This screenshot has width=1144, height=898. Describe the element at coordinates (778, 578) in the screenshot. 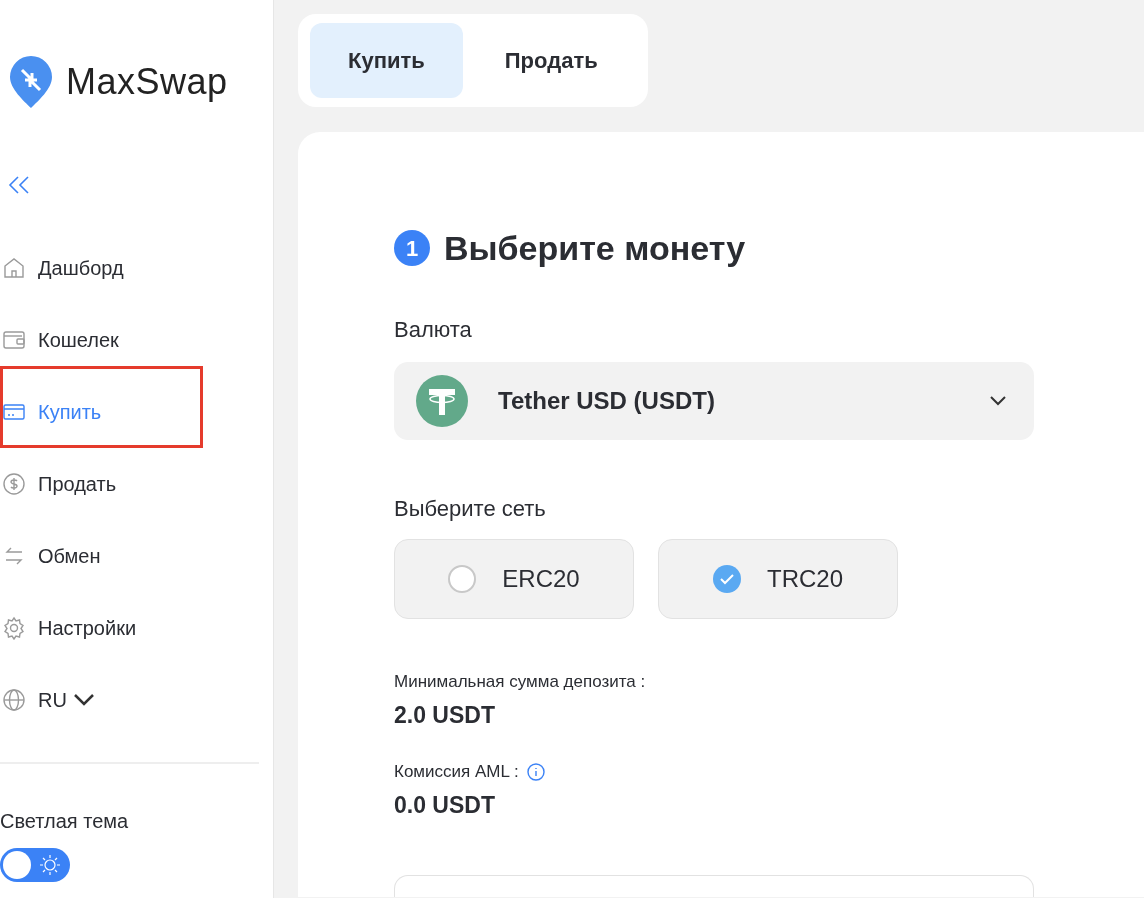

I see `network-option: TRC20` at that location.